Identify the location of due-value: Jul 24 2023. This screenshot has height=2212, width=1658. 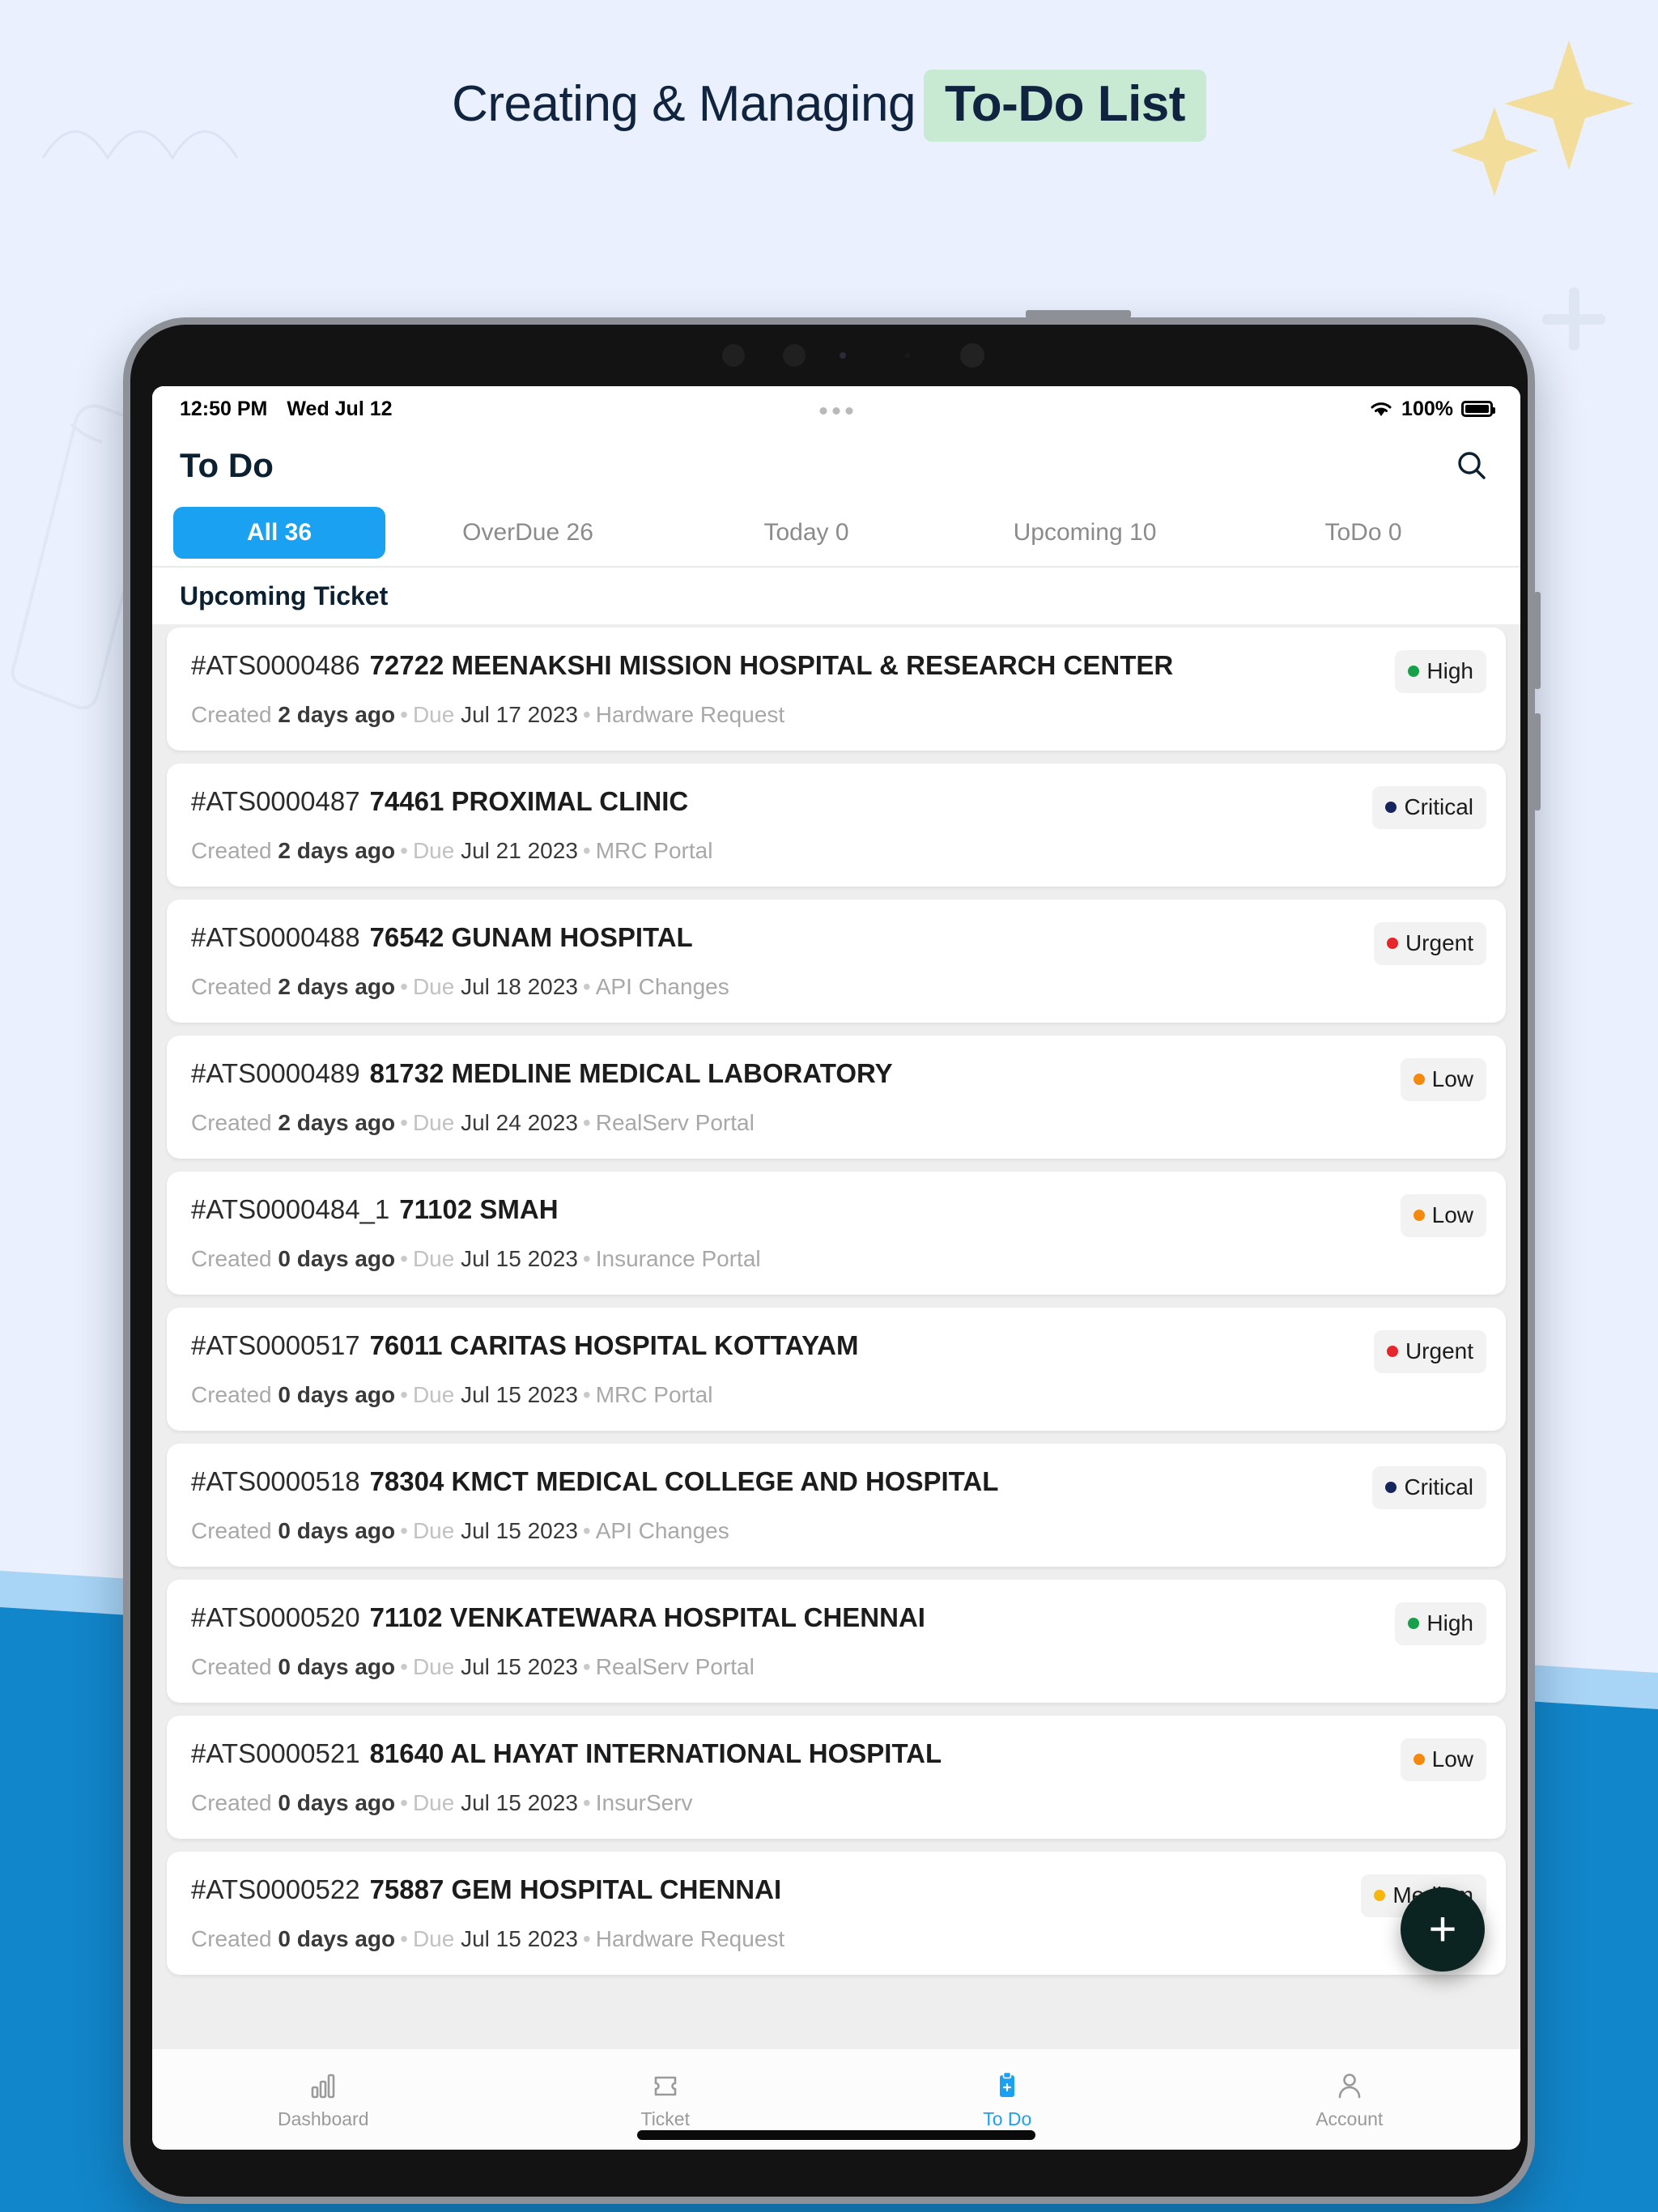
(519, 1122).